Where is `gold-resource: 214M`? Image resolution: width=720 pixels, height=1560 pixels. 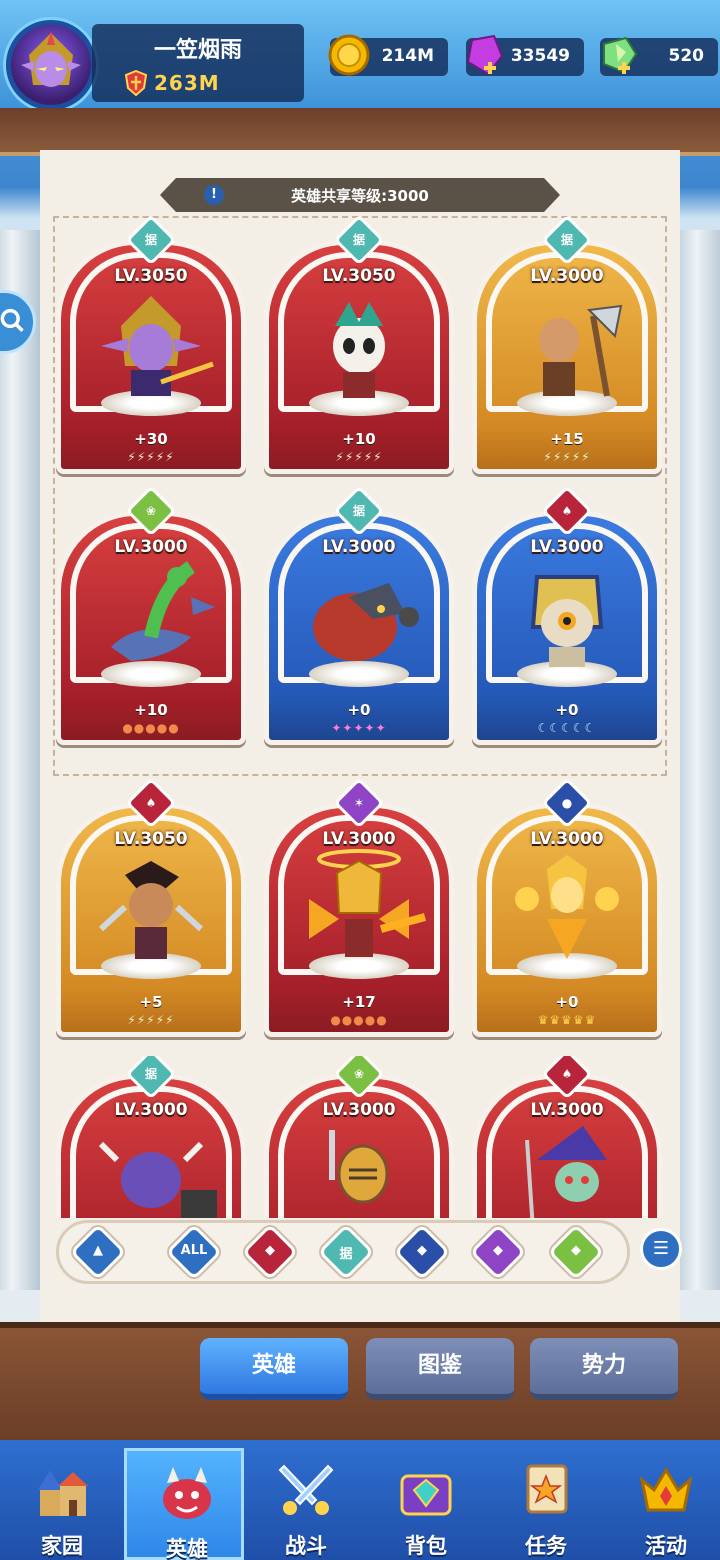 gold-resource: 214M is located at coordinates (388, 55).